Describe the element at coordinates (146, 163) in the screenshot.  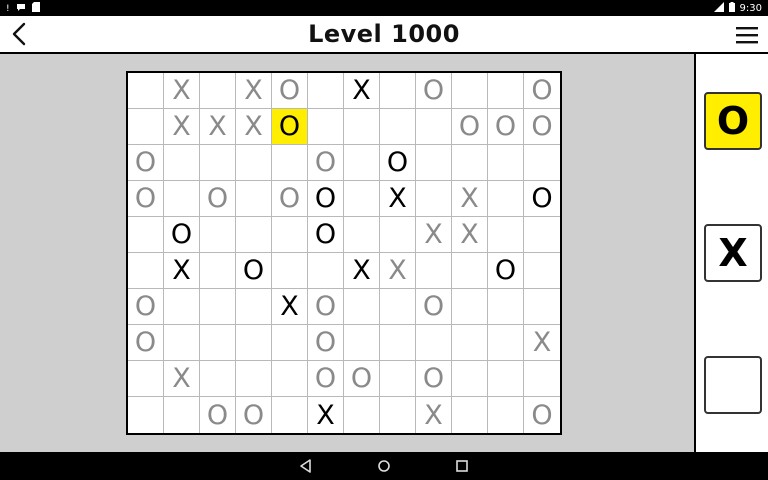
I see `board-cell-r2-c0: O` at that location.